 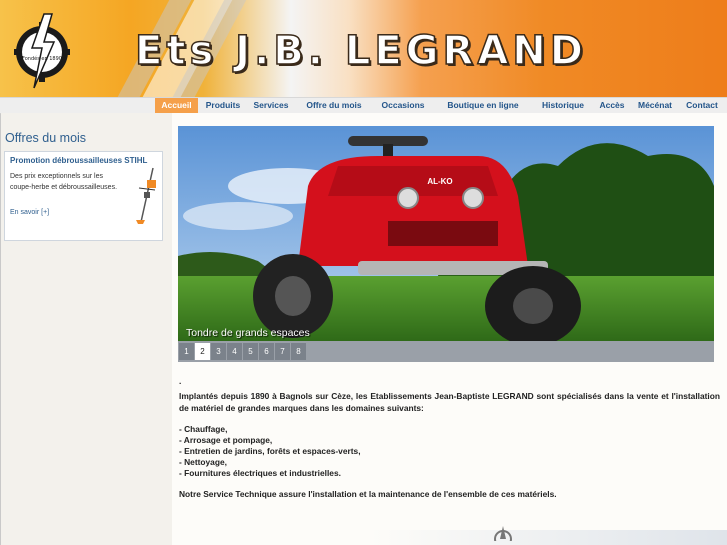 I want to click on nav-item-accueil: Accueil, so click(x=176, y=105).